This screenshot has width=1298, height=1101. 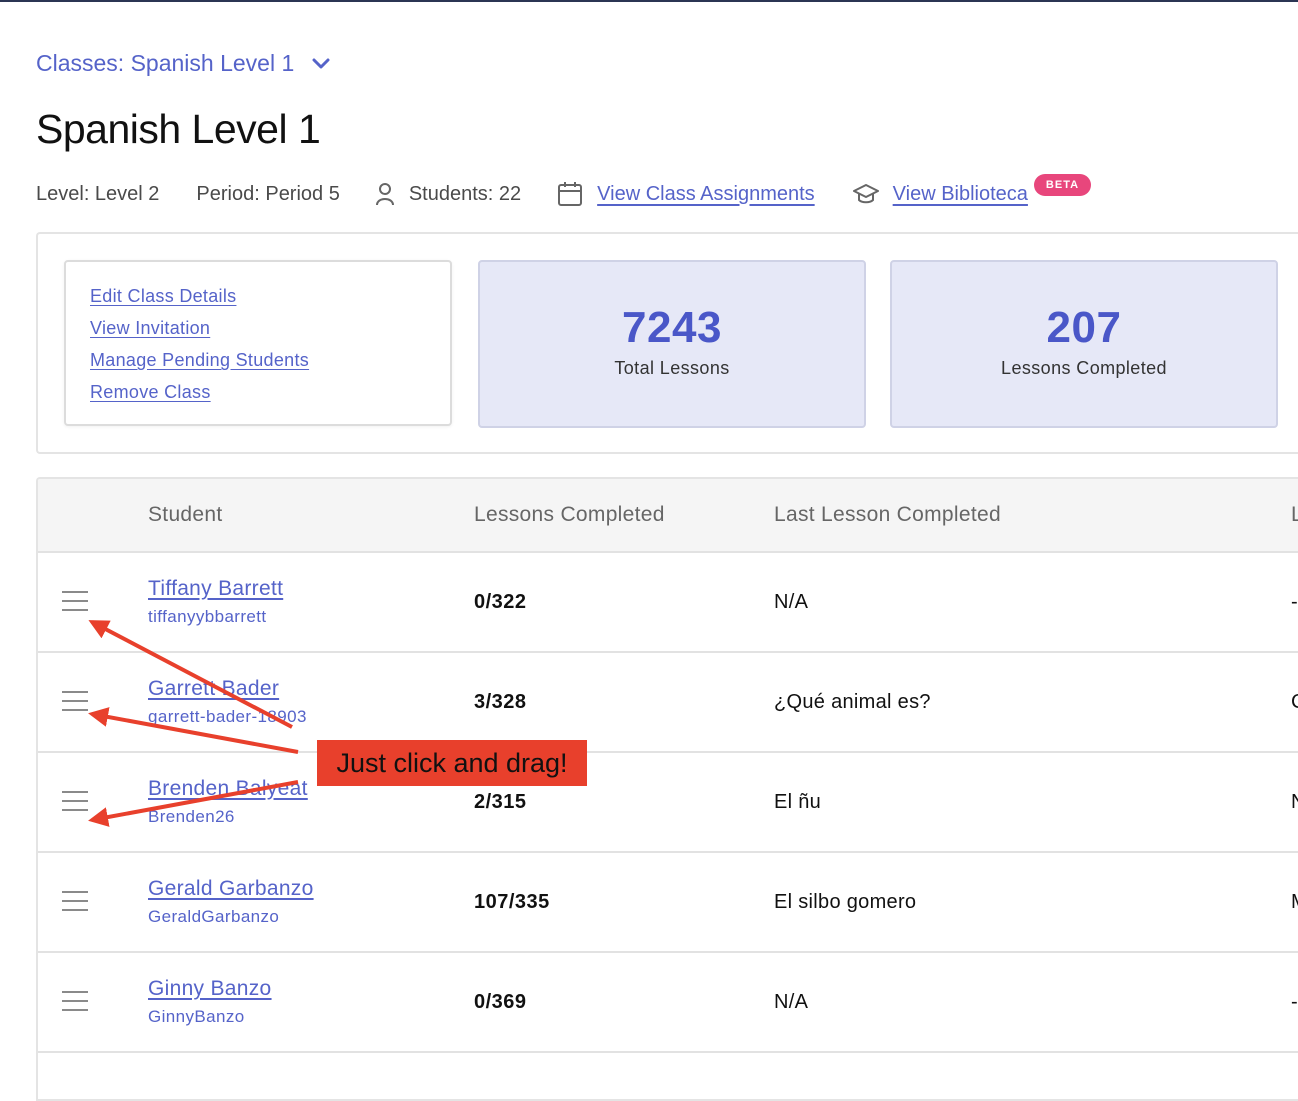 What do you see at coordinates (1084, 368) in the screenshot?
I see `lessons-completed-label: Lessons Completed` at bounding box center [1084, 368].